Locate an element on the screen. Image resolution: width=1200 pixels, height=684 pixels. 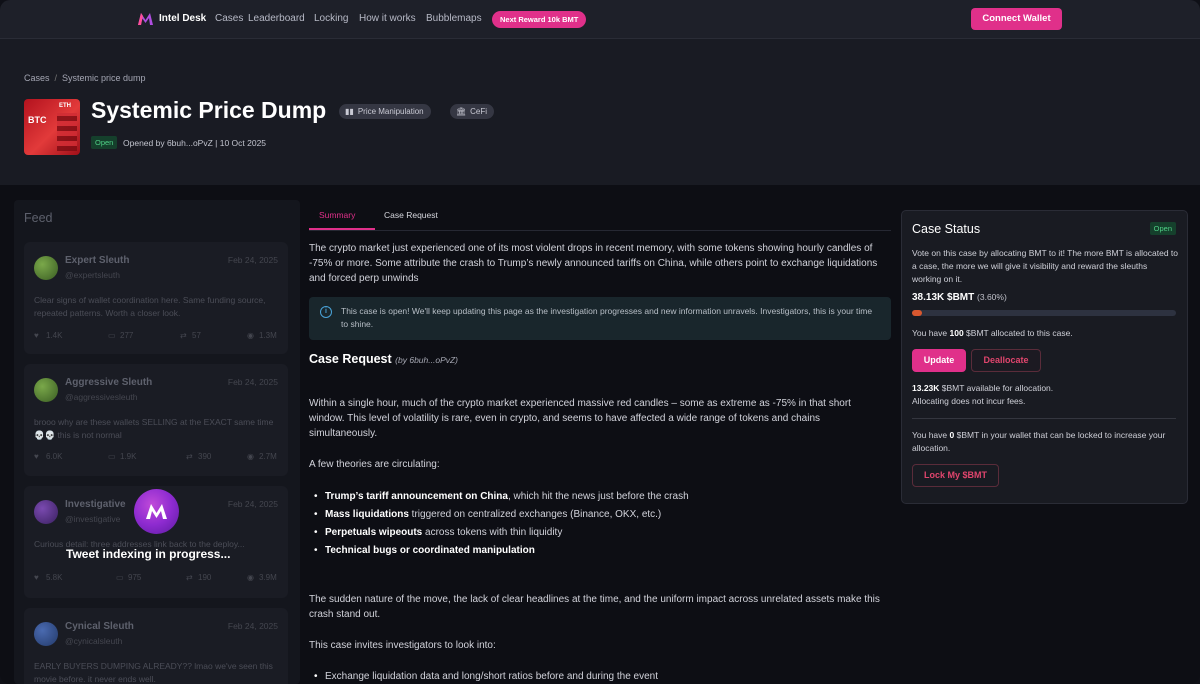
candles-icon: ▮▮ is located at coordinates (349, 111).